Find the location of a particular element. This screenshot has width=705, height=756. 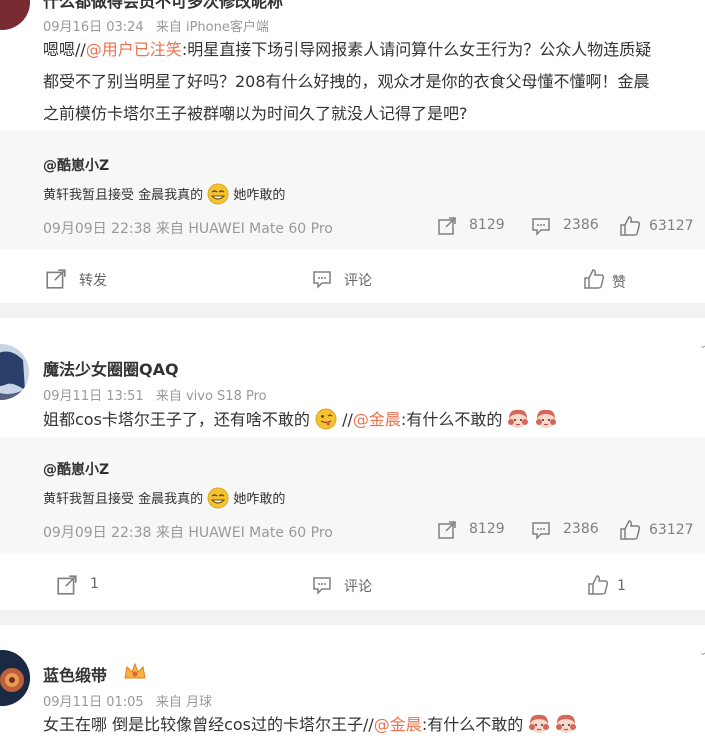

post-time: 09月11日 13:51 is located at coordinates (93, 396).